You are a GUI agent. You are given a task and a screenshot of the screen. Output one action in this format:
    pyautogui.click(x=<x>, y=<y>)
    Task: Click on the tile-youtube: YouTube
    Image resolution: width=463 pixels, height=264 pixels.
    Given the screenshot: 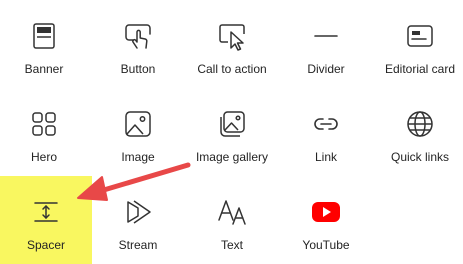 What is the action you would take?
    pyautogui.click(x=326, y=218)
    